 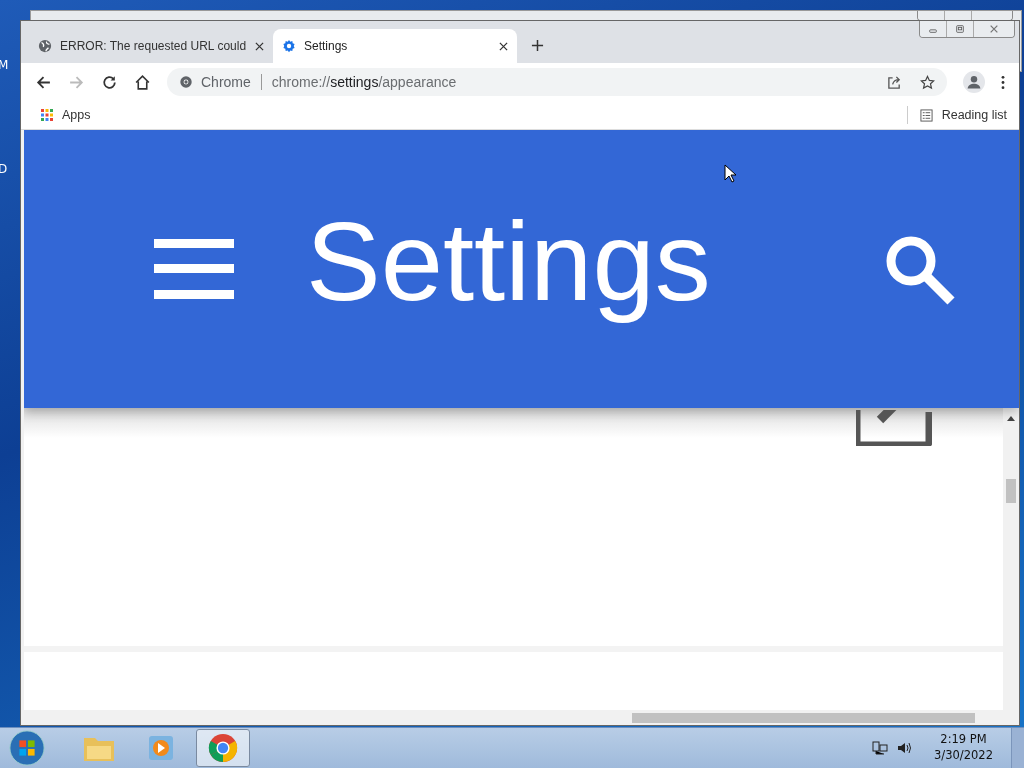 I want to click on page-title: Settings, so click(x=508, y=266).